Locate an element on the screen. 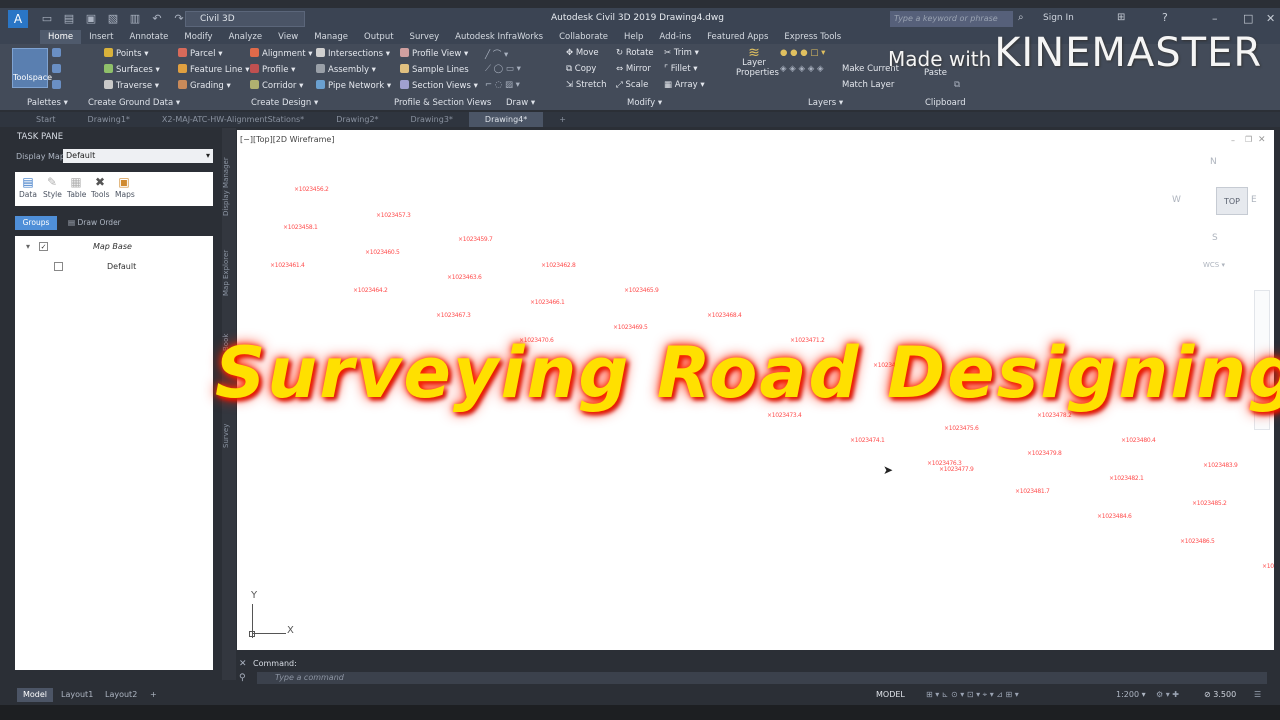 The image size is (1280, 720). side-tab-survey: Survey is located at coordinates (229, 433).